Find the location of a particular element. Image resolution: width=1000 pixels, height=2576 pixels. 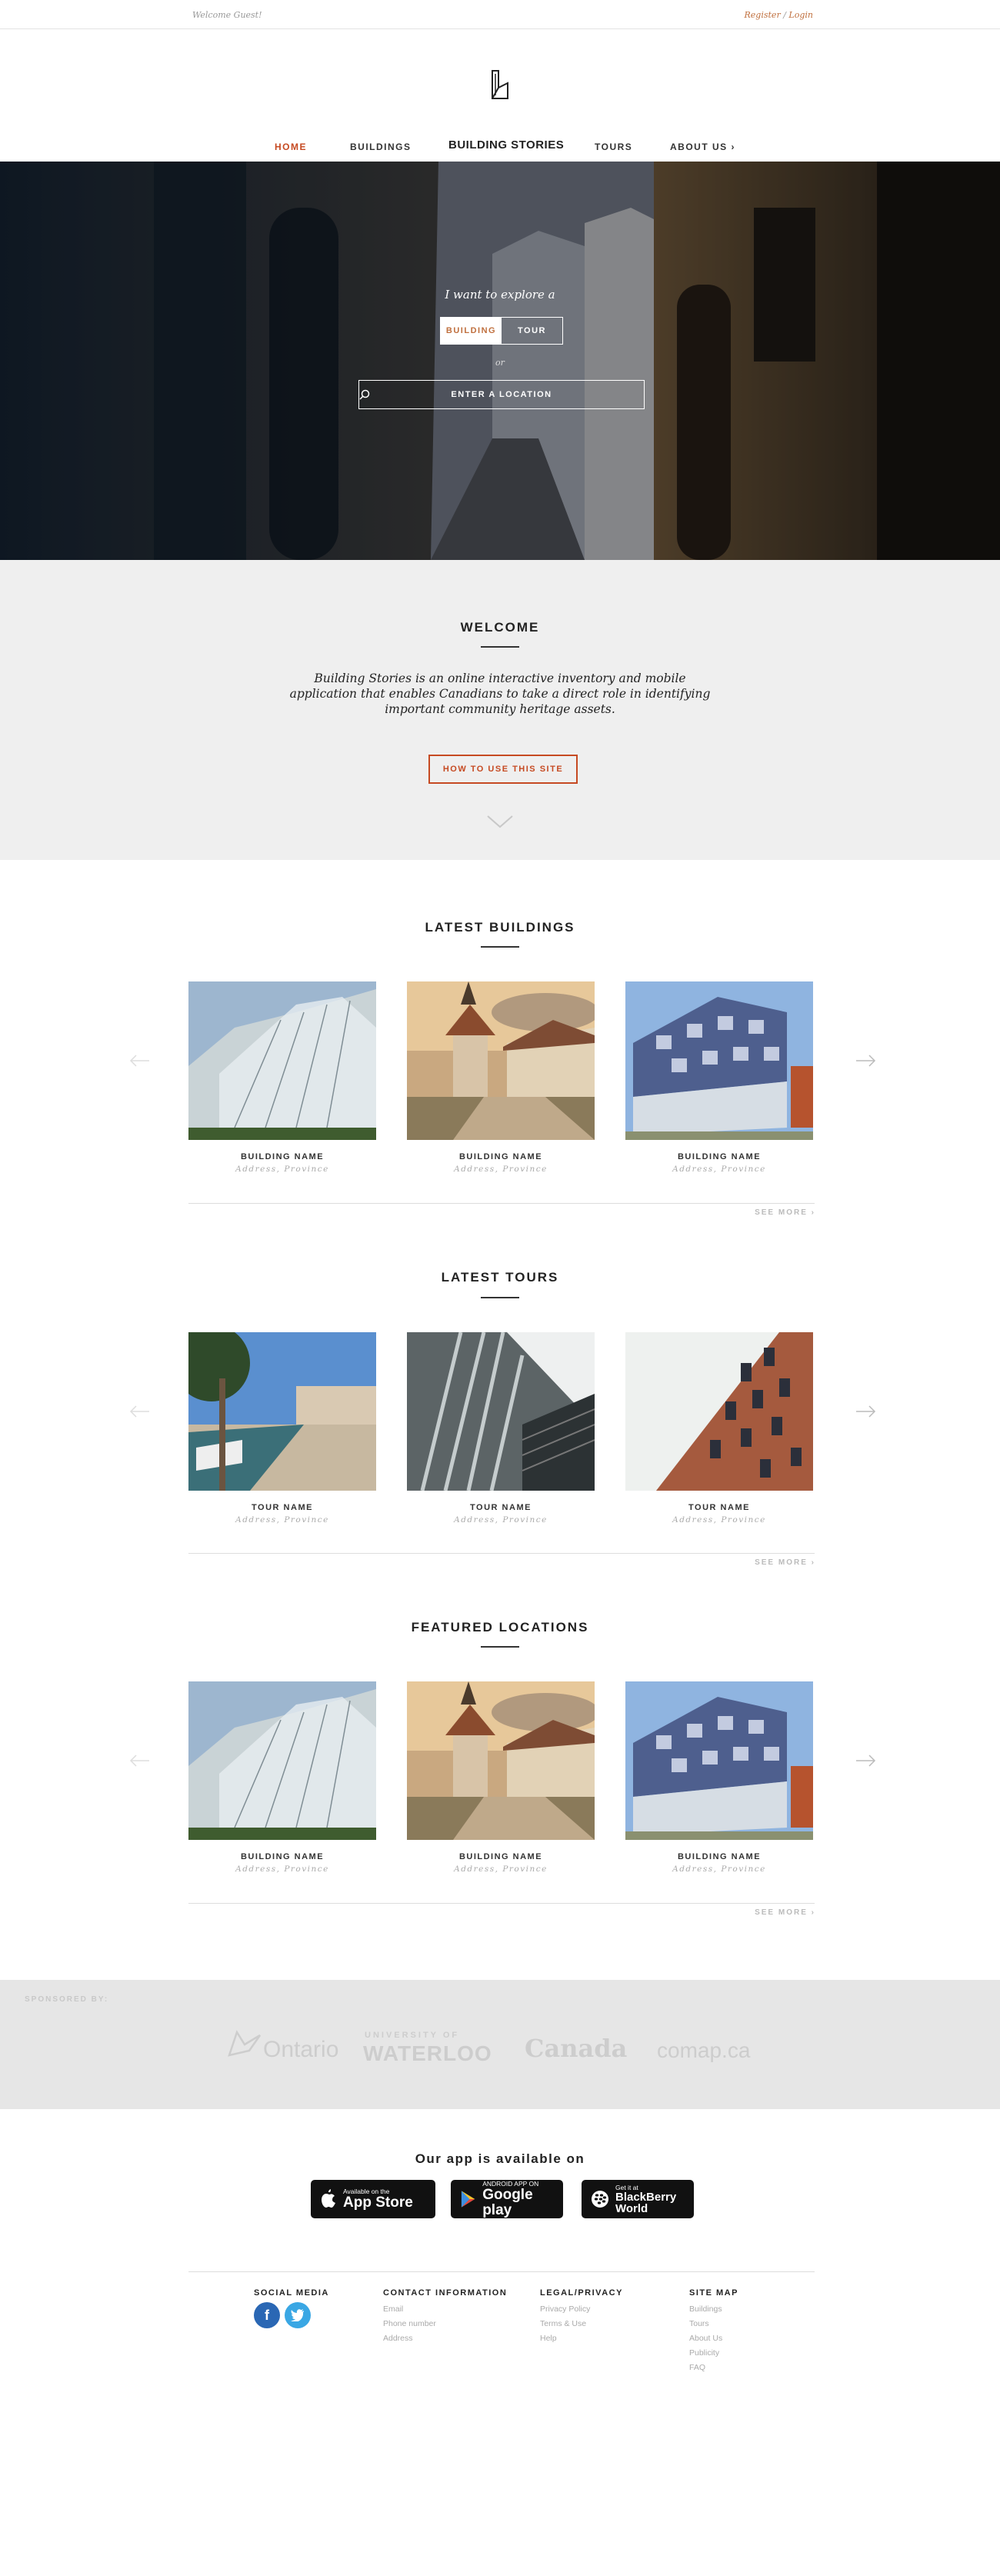

google-play-big-text: Google play is located at coordinates (507, 2202).